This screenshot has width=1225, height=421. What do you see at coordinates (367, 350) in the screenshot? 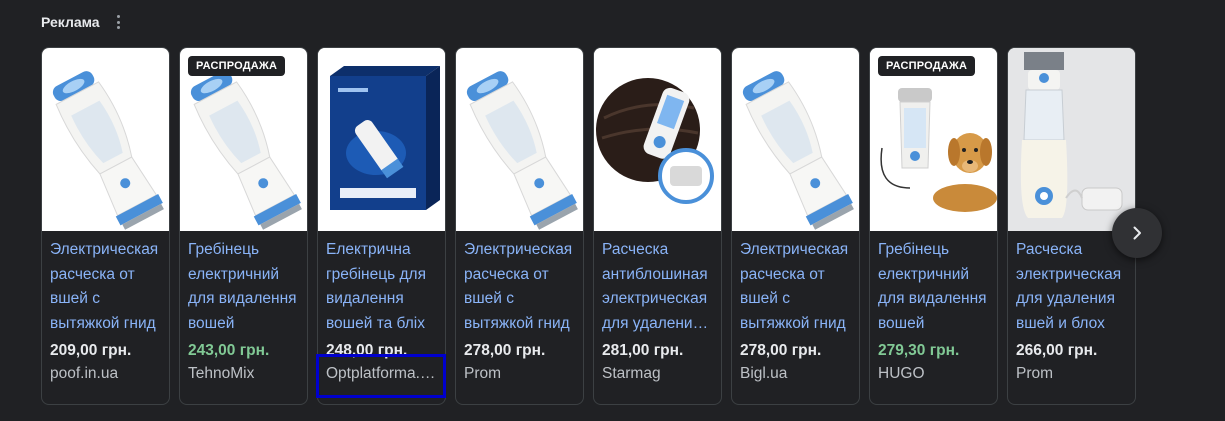
I see `product-price: 248,00 грн.` at bounding box center [367, 350].